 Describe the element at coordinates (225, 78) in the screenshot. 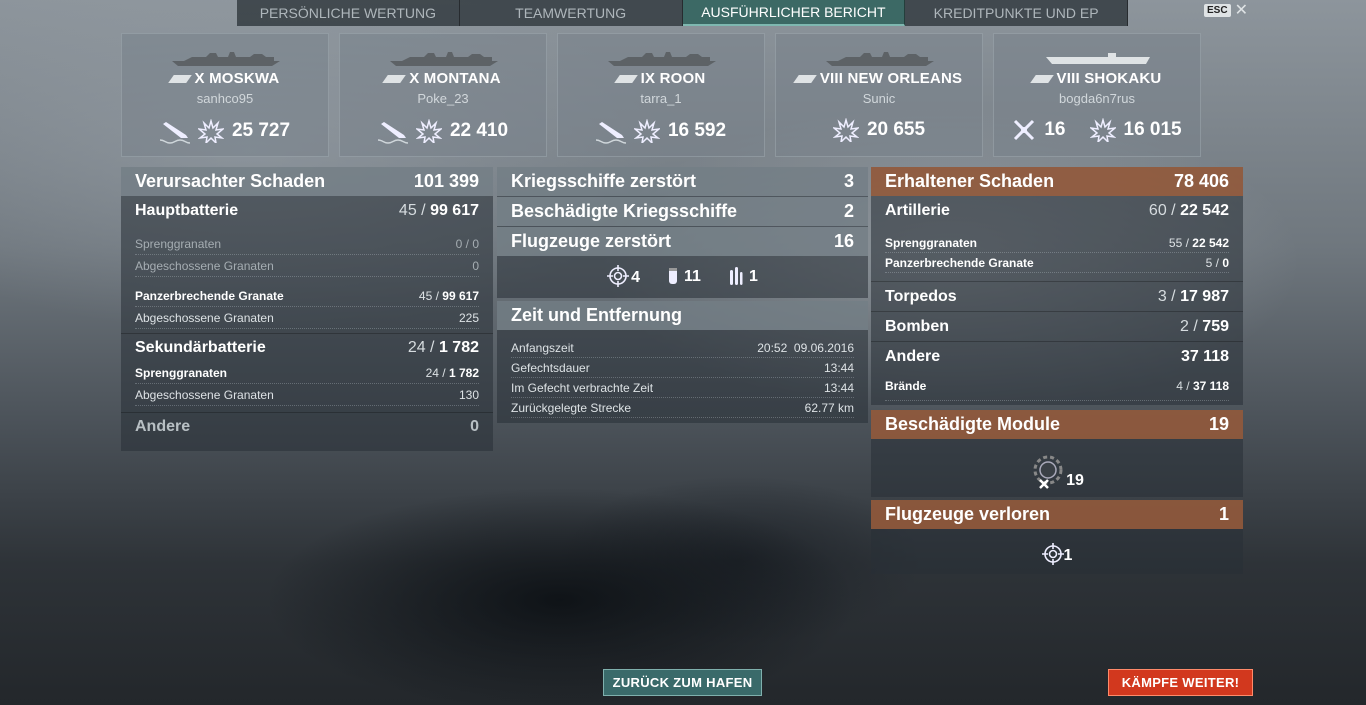

I see `ship-name: X MOSKWA` at that location.